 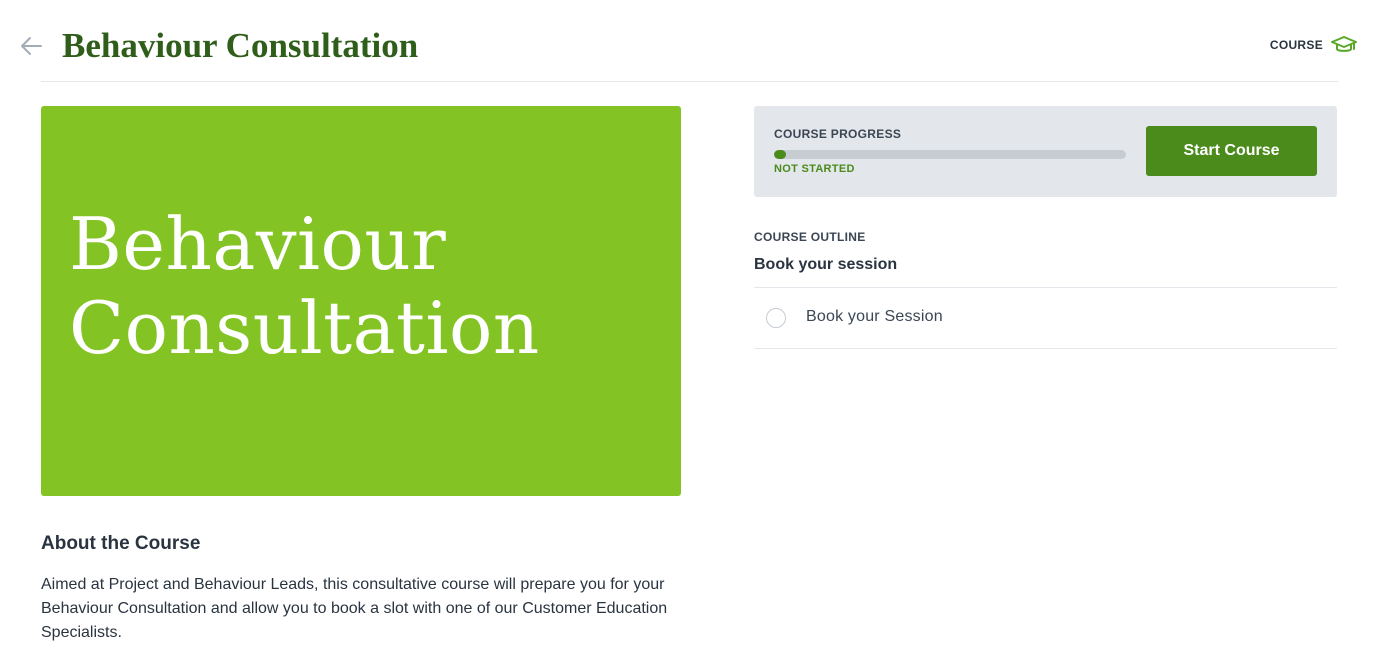 What do you see at coordinates (826, 264) in the screenshot?
I see `outline-section-title: Book your session` at bounding box center [826, 264].